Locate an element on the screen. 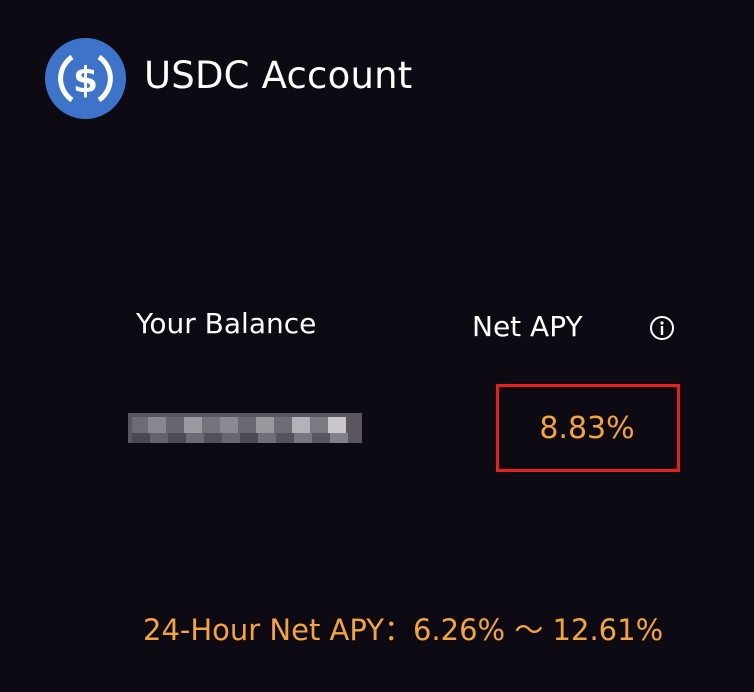 The image size is (754, 692). apy-range-label: 24-Hour Net APY： is located at coordinates (278, 630).